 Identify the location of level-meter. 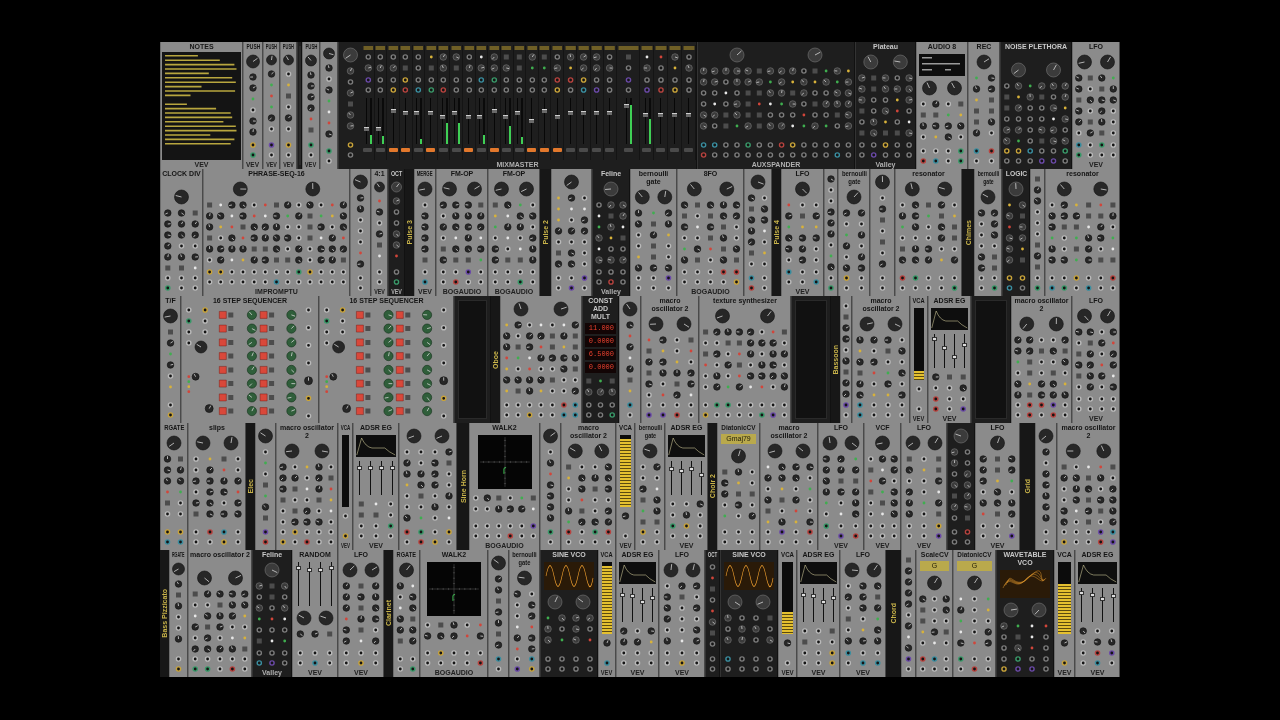
(345, 471).